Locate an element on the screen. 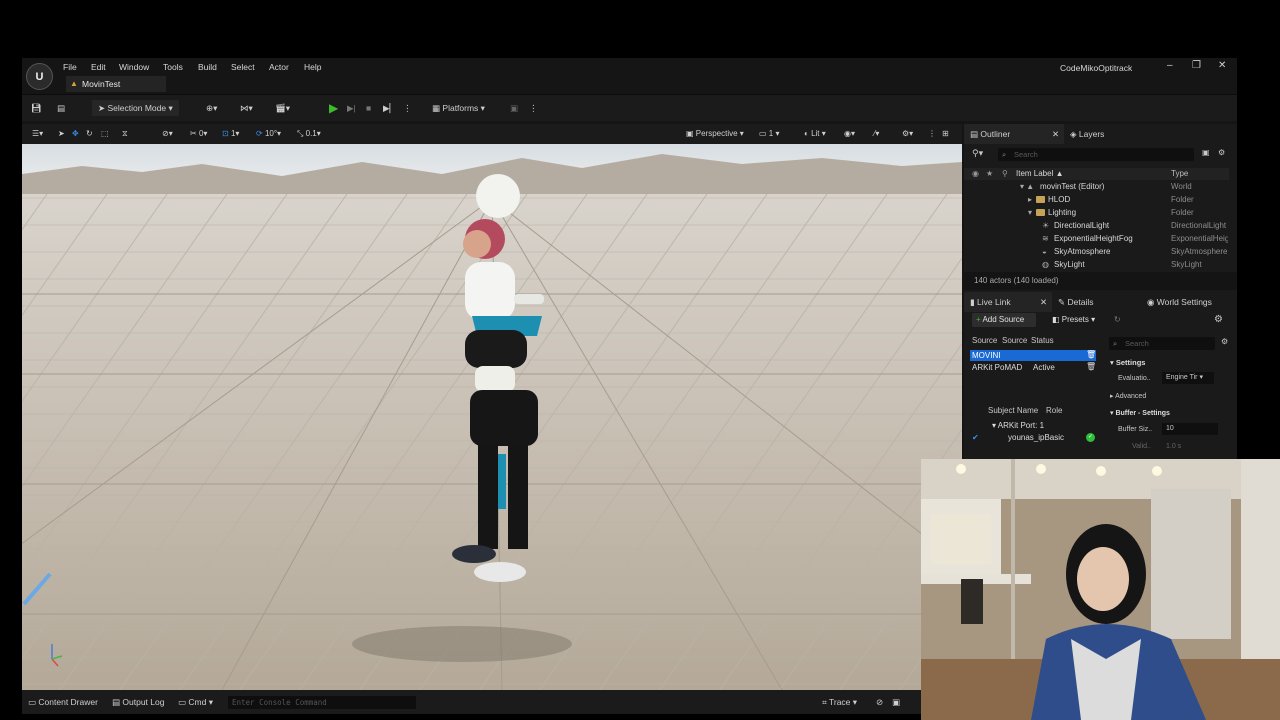 This screenshot has width=1280, height=720. menu-window: Window is located at coordinates (134, 67).